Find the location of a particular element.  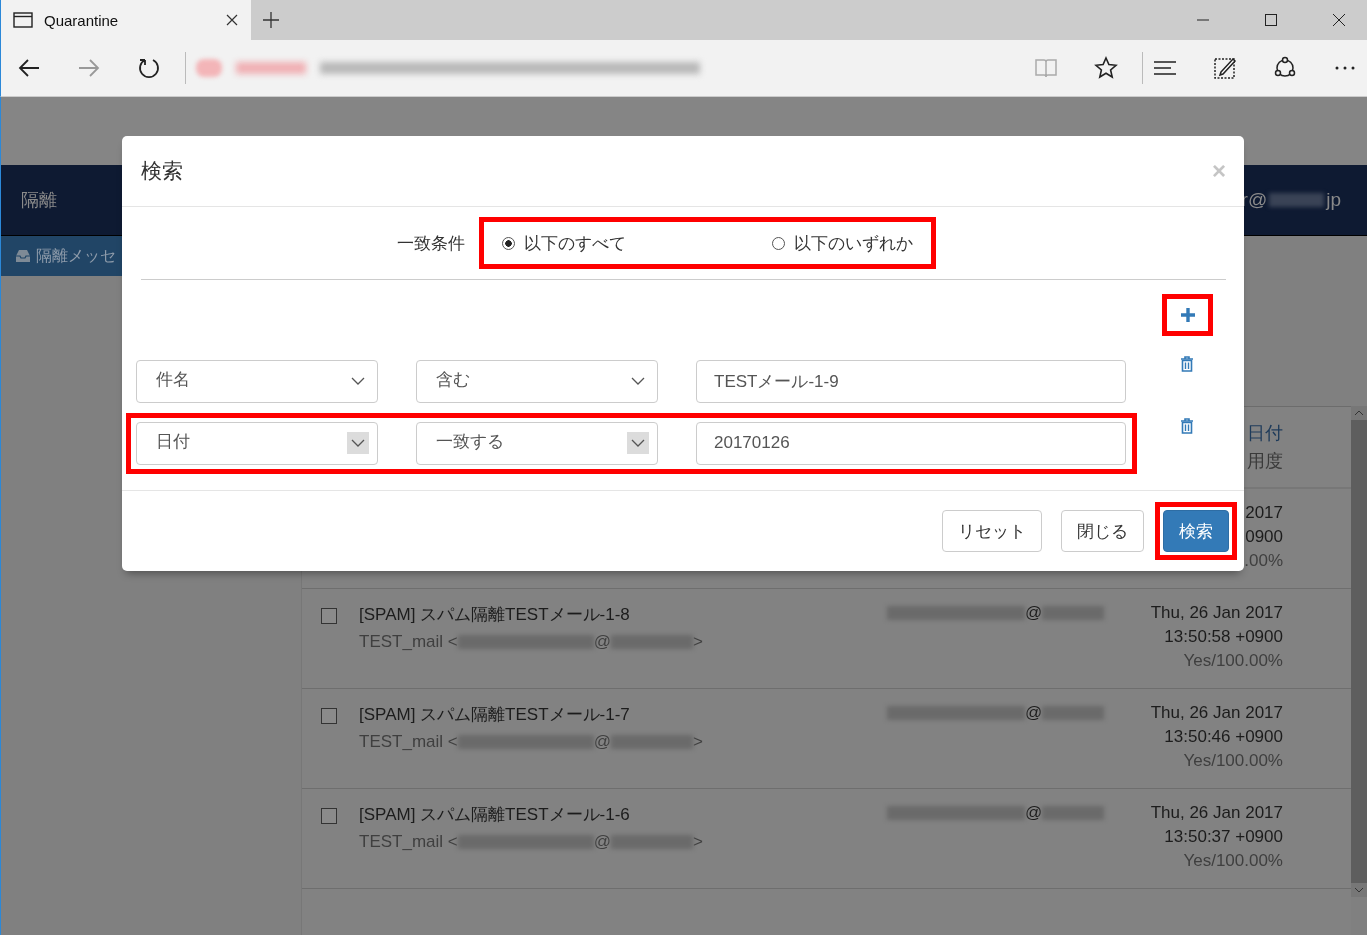

inbox-icon is located at coordinates (23, 256).